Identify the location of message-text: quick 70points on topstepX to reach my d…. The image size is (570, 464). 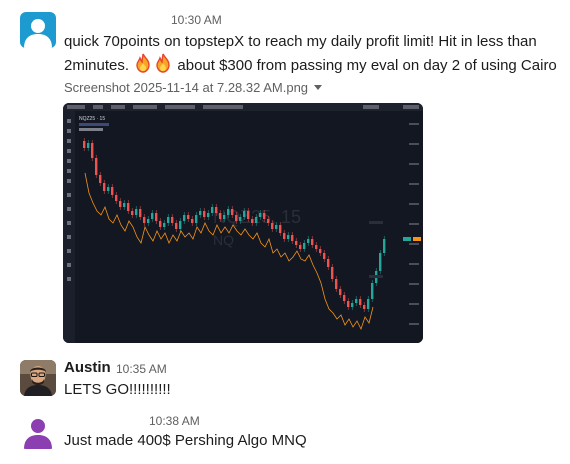
(300, 41).